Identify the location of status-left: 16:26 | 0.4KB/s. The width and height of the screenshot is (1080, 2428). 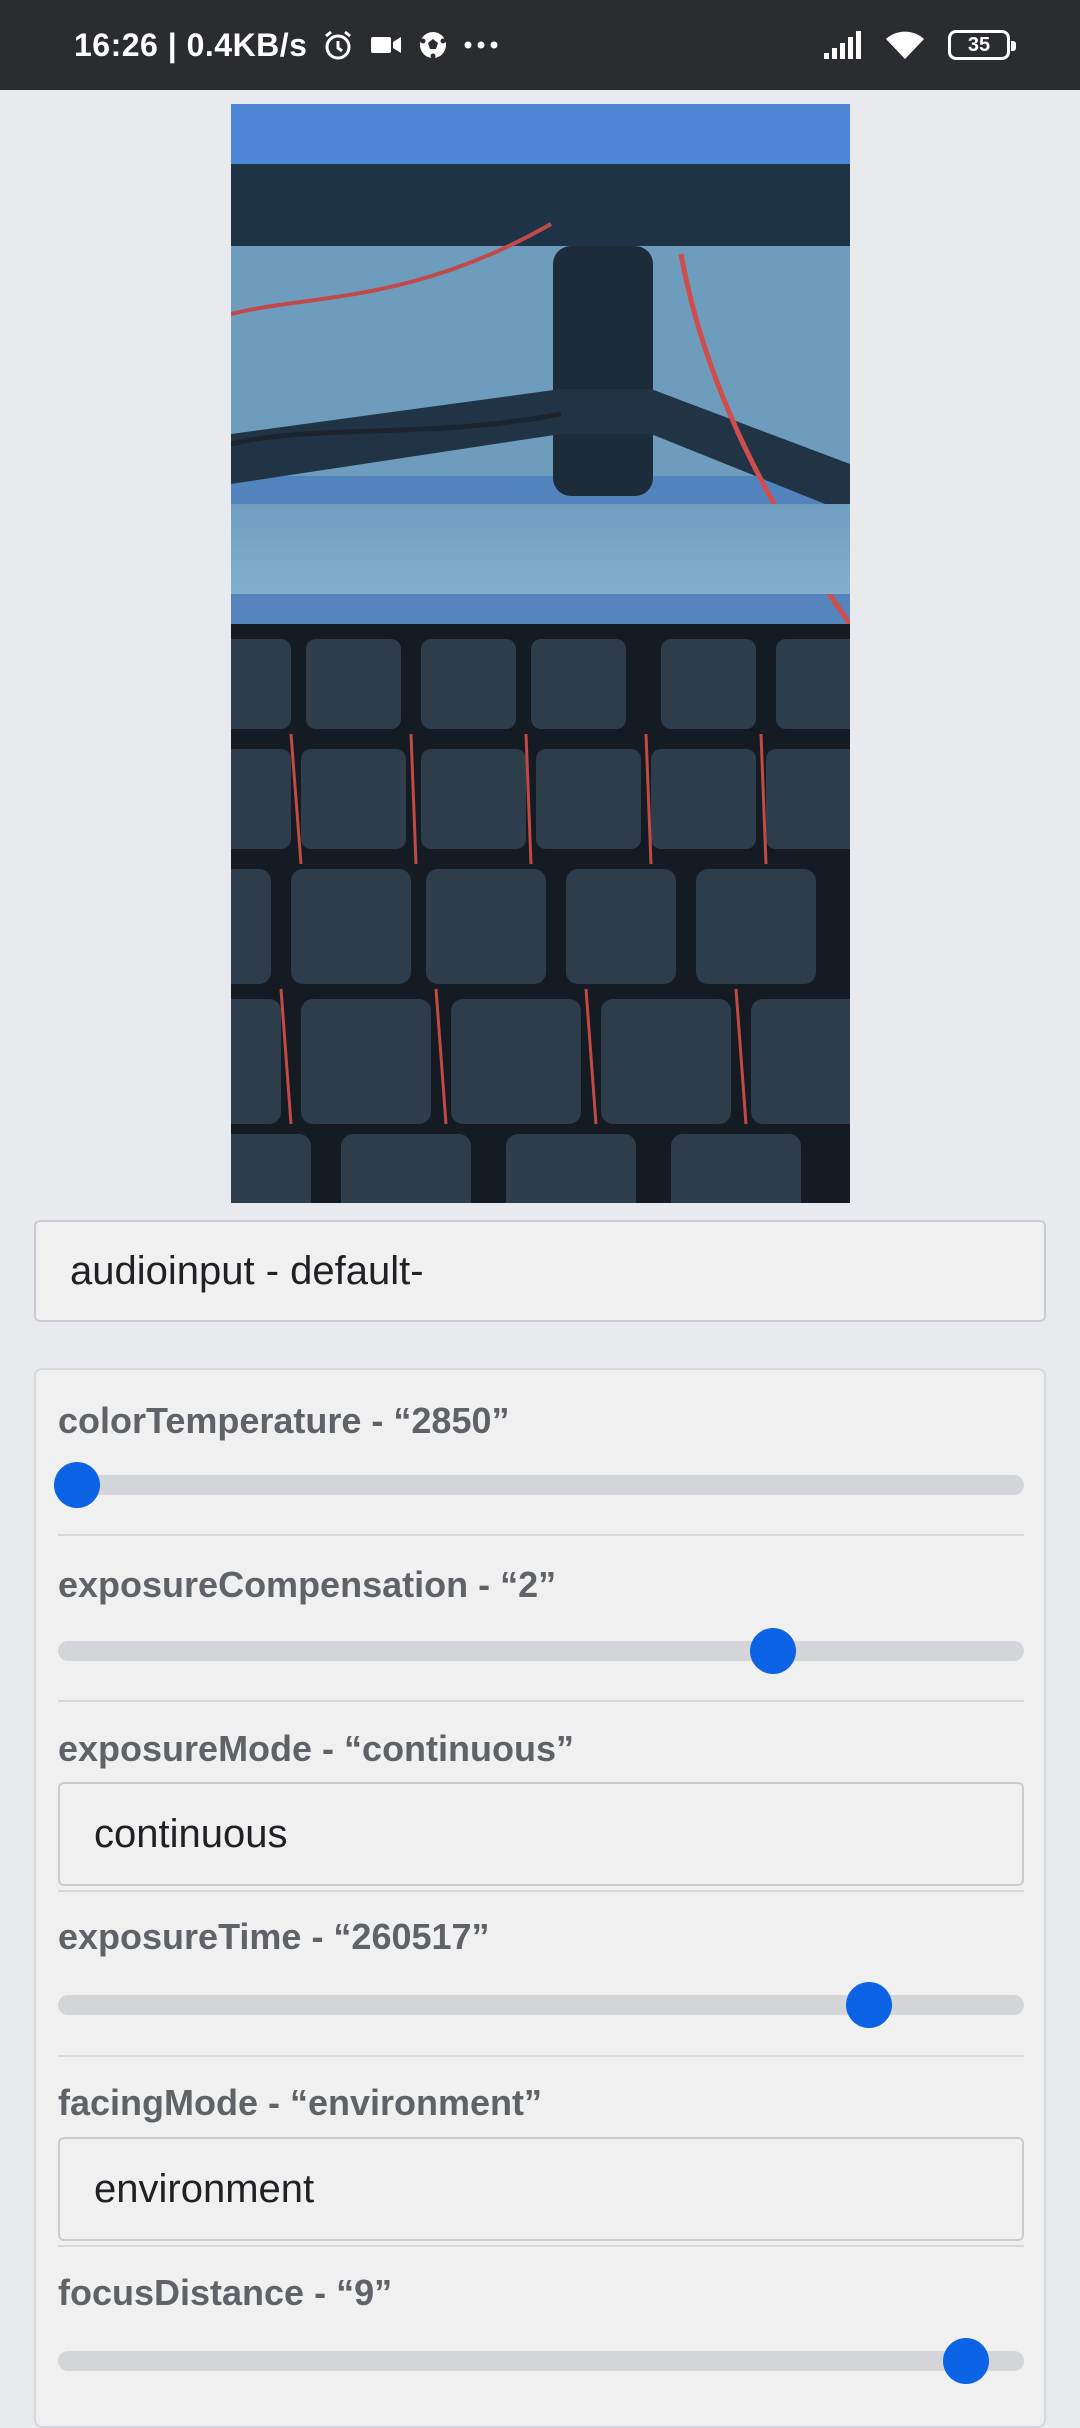
(286, 45).